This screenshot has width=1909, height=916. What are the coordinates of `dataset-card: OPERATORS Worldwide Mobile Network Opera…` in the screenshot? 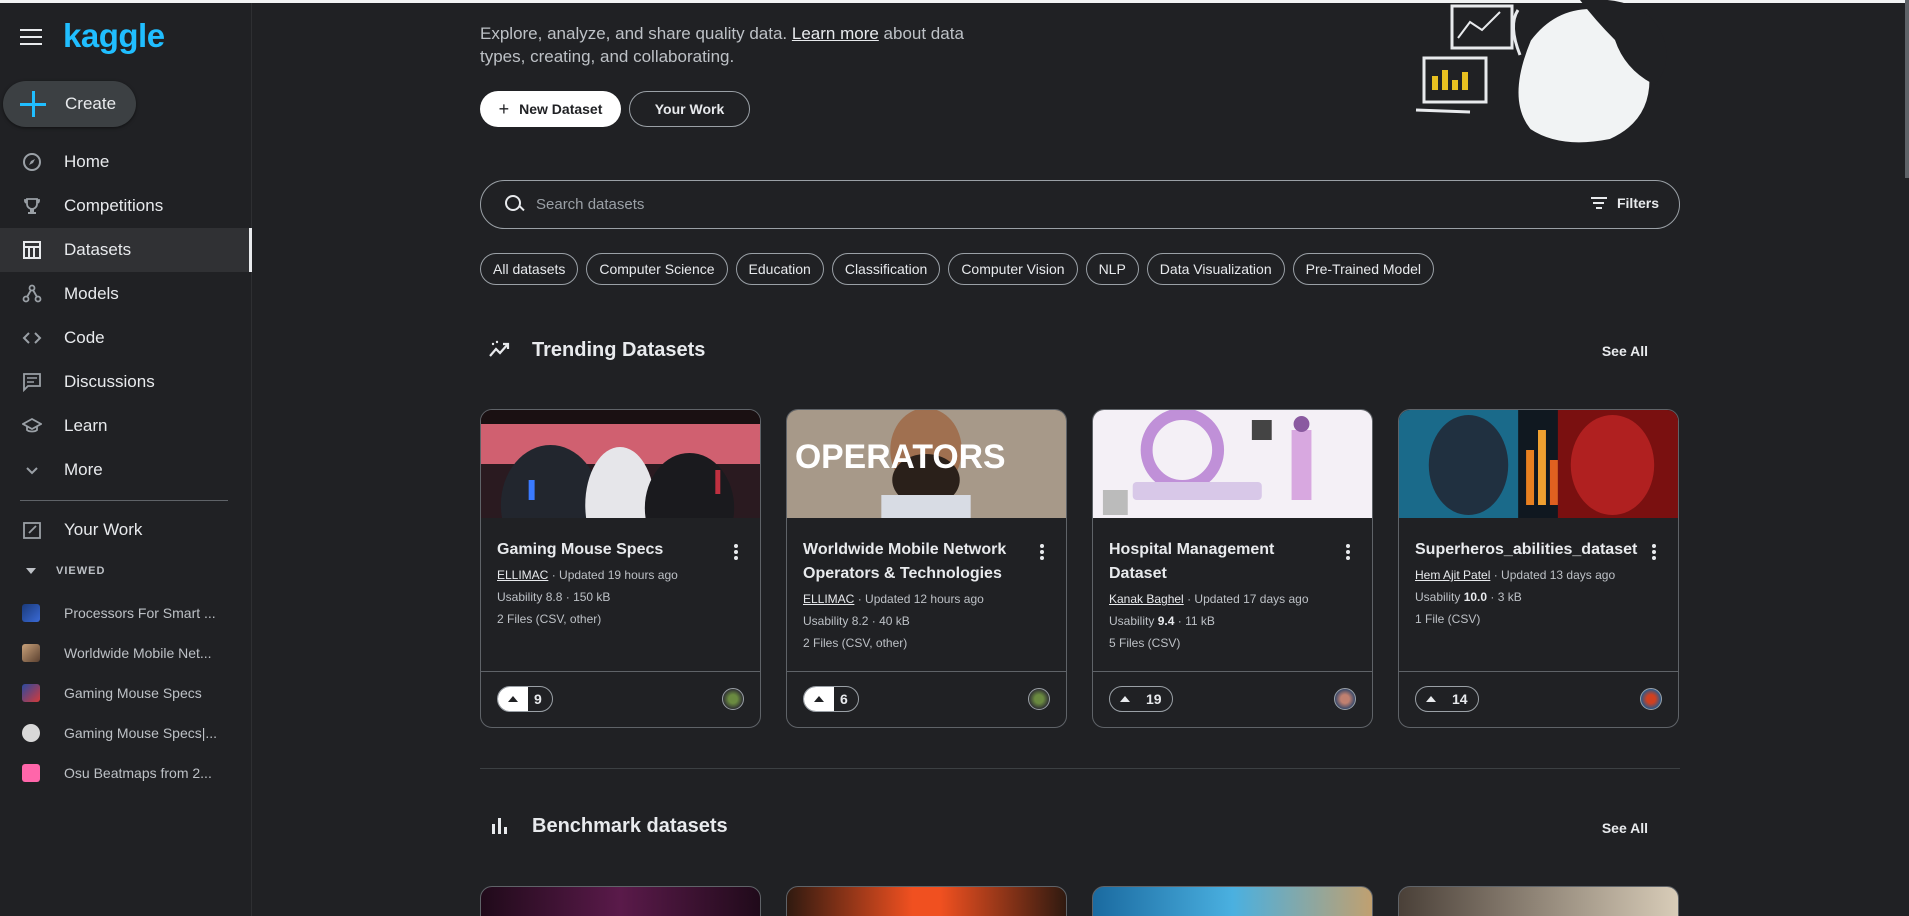 It's located at (926, 568).